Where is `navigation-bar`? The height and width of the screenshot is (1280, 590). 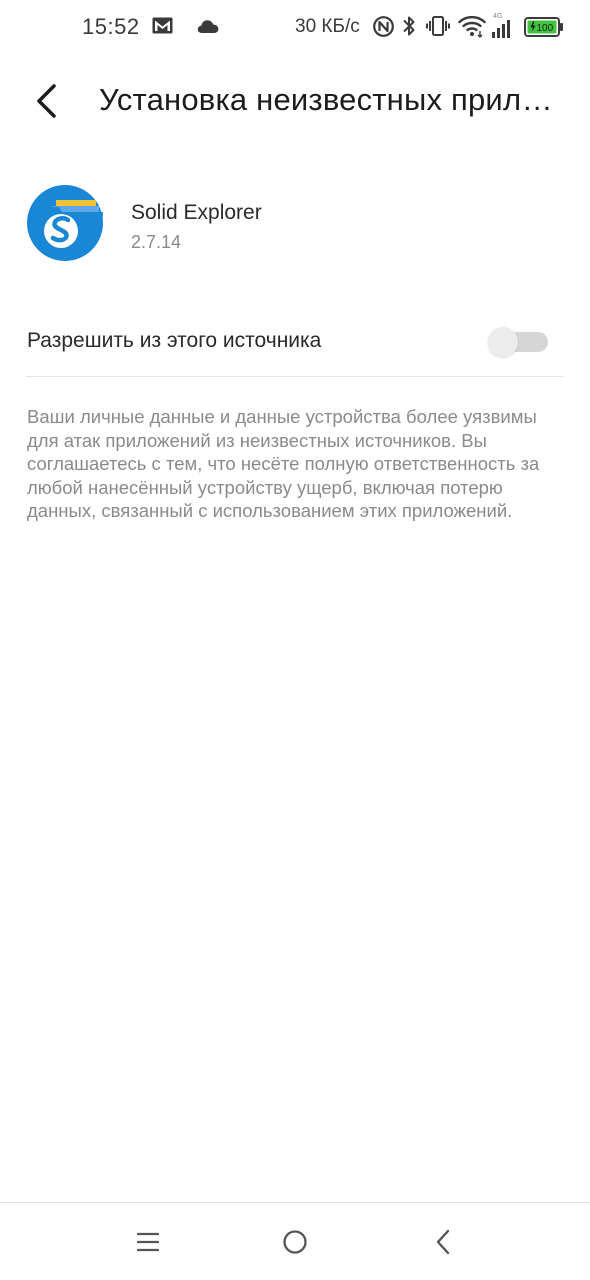 navigation-bar is located at coordinates (295, 1241).